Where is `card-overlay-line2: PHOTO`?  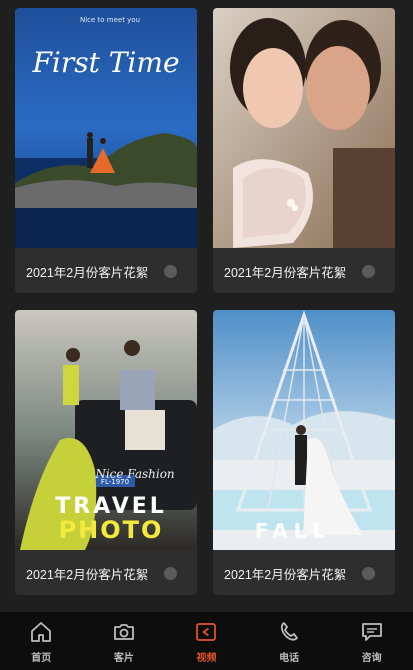
card-overlay-line2: PHOTO is located at coordinates (111, 530).